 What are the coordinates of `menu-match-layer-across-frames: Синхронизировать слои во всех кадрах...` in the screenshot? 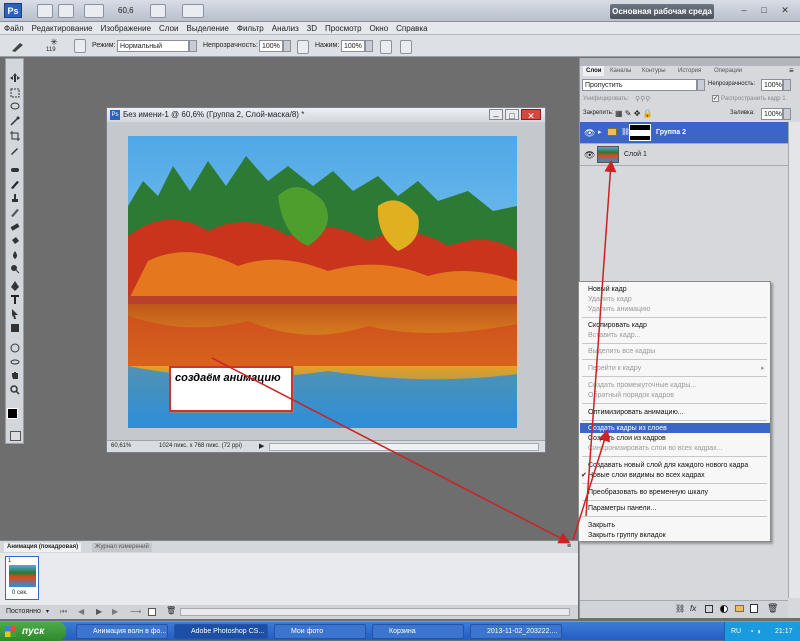 It's located at (655, 448).